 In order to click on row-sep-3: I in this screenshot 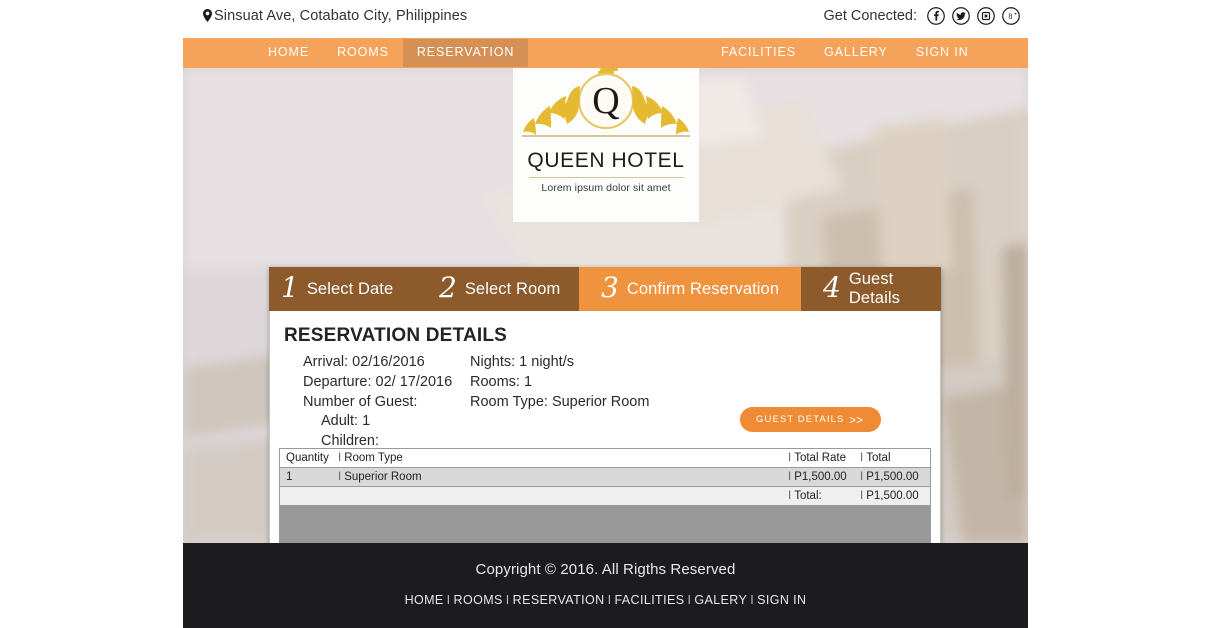, I will do `click(862, 477)`.